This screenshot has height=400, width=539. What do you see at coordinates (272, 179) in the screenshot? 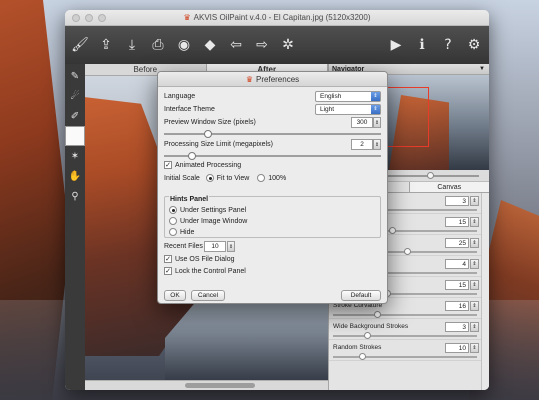
I see `initial-scale-row: Initial Scale Fit to View 100%` at bounding box center [272, 179].